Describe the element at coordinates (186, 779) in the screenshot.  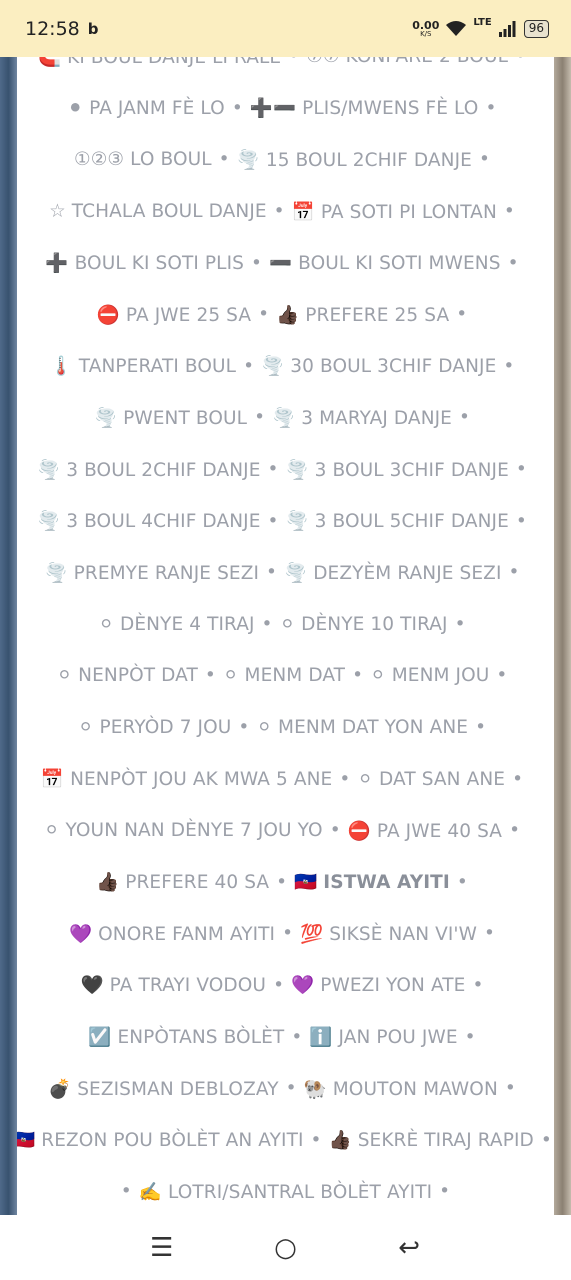
I see `menu-link: 📅 NENPÒT JOU AK MWA 5 ANE` at that location.